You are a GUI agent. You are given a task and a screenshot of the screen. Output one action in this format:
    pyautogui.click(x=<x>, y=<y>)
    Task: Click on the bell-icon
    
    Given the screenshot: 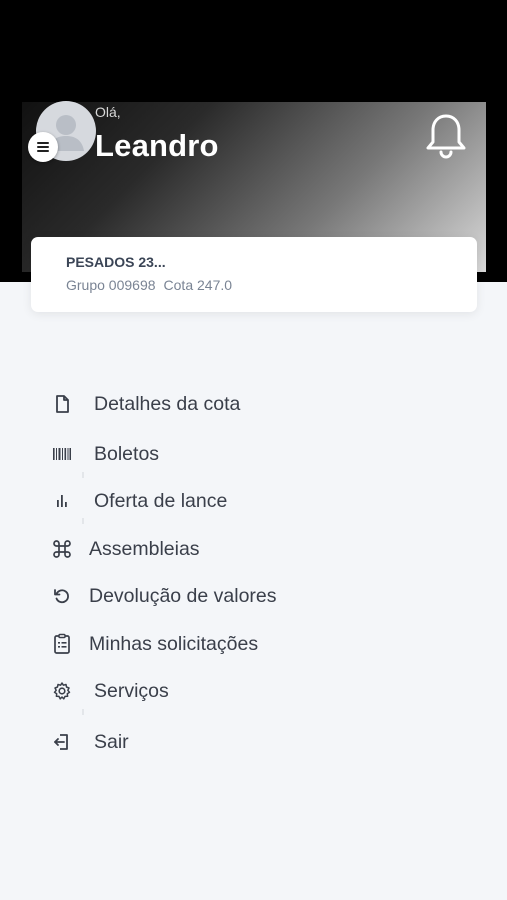 What is the action you would take?
    pyautogui.click(x=446, y=136)
    